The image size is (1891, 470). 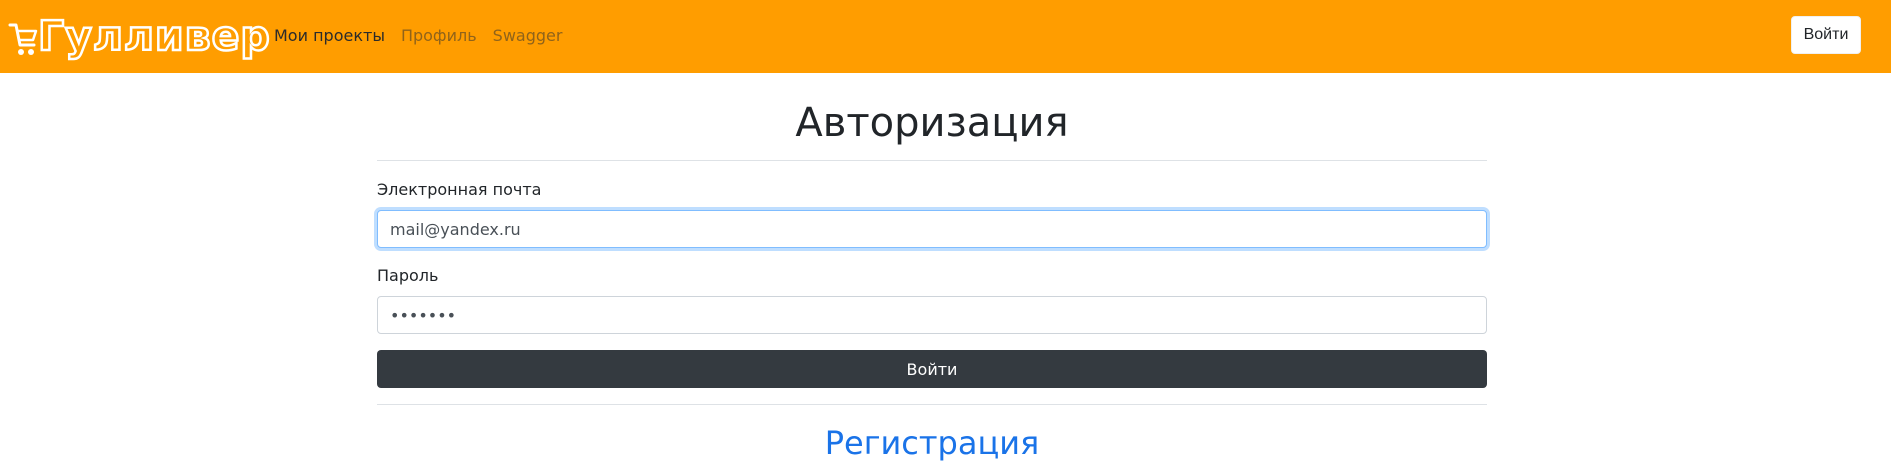 I want to click on register-link: Регистрация, so click(x=932, y=443).